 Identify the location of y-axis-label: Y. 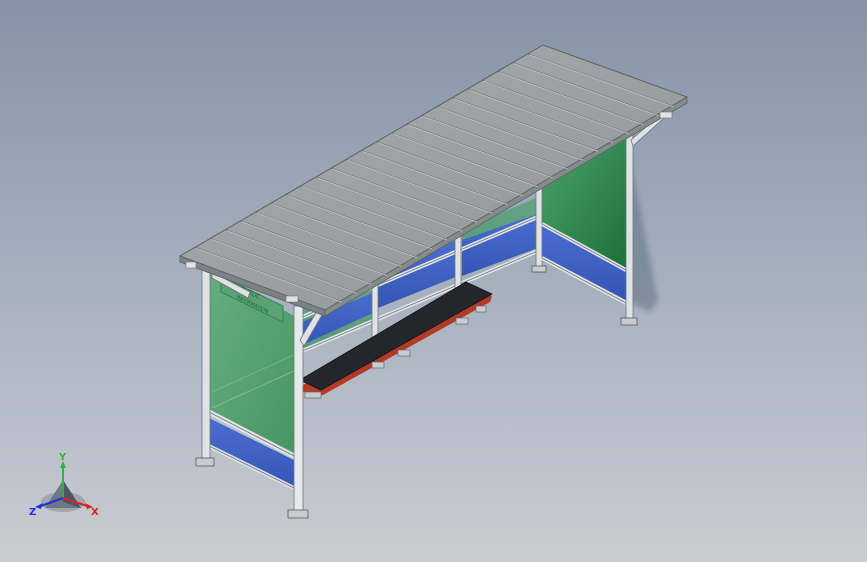
(62, 457).